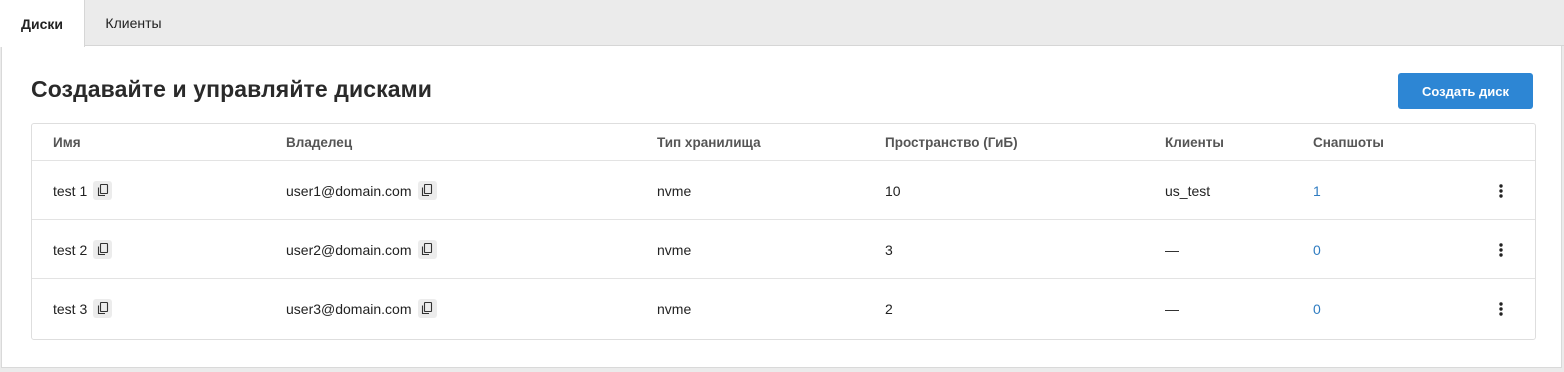 Image resolution: width=1564 pixels, height=372 pixels. What do you see at coordinates (951, 142) in the screenshot?
I see `column-header-space: Пространство (ГиБ)` at bounding box center [951, 142].